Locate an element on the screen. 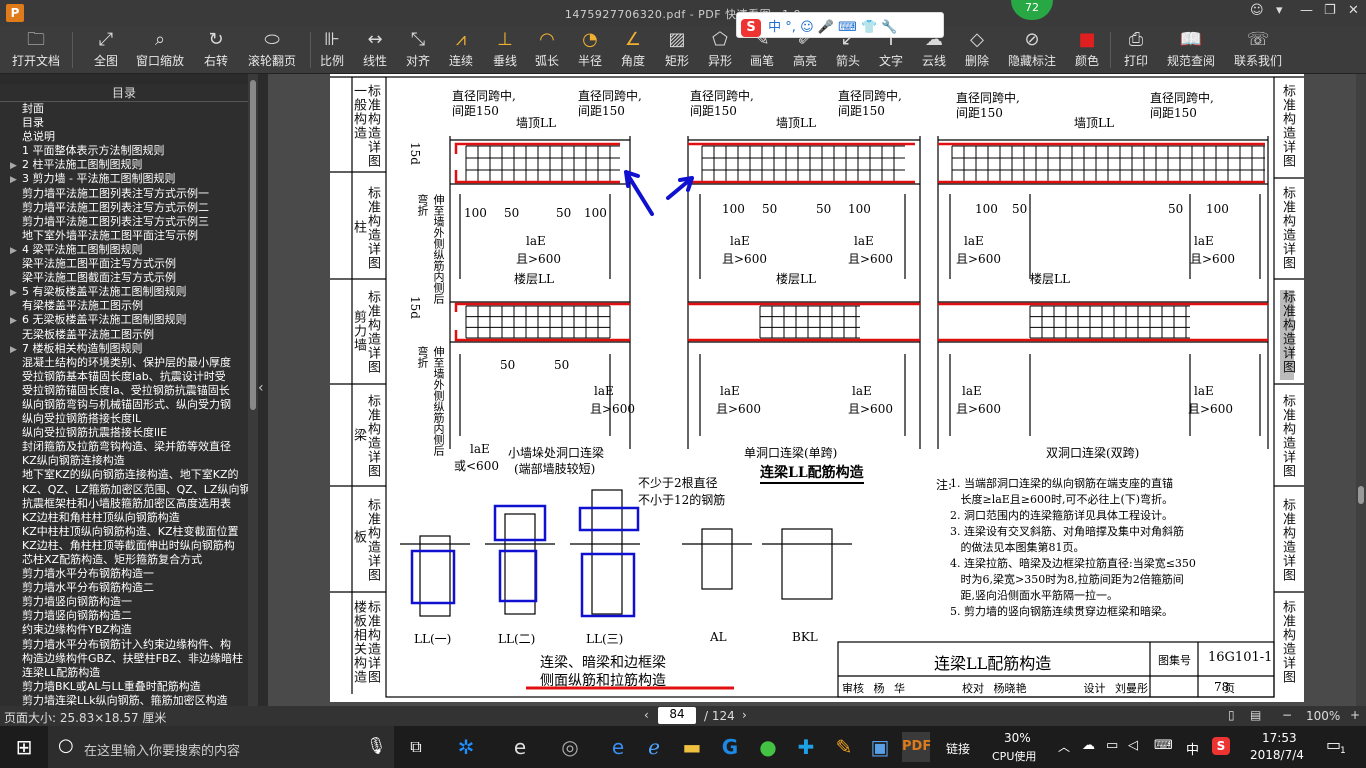 The width and height of the screenshot is (1366, 768). toc-item: ▶ 3 剪力墙 - 平法施工图制图规则 is located at coordinates (124, 179).